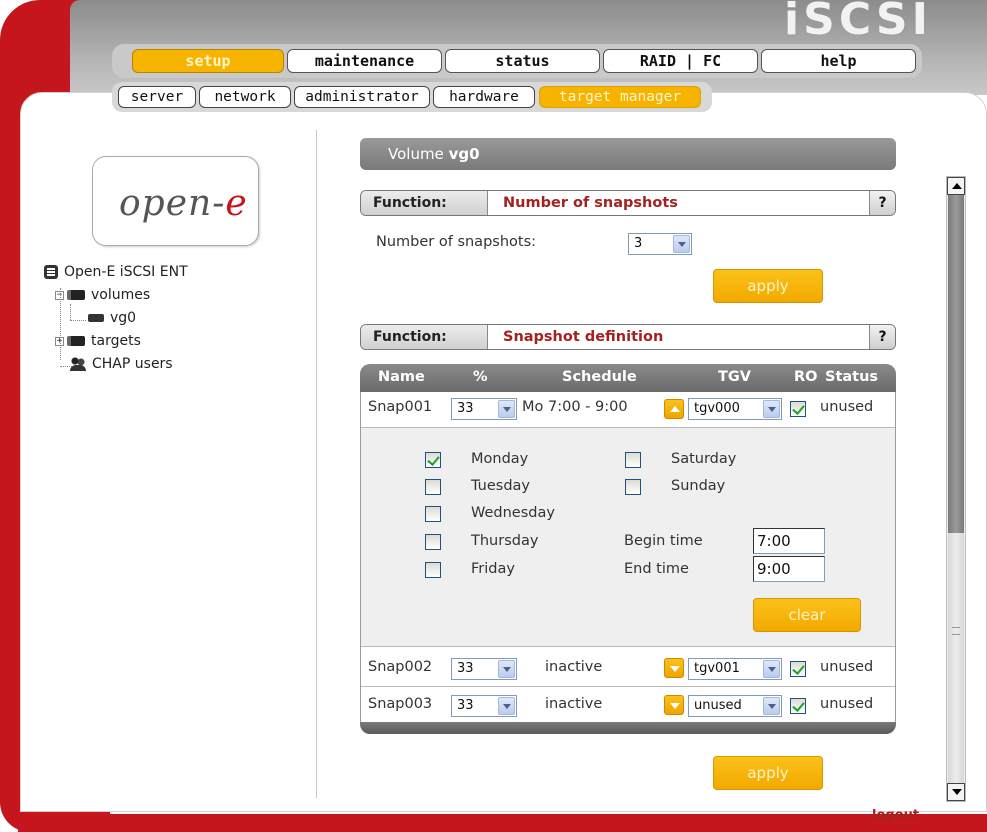 This screenshot has height=832, width=987. I want to click on end-time-label: End time, so click(656, 569).